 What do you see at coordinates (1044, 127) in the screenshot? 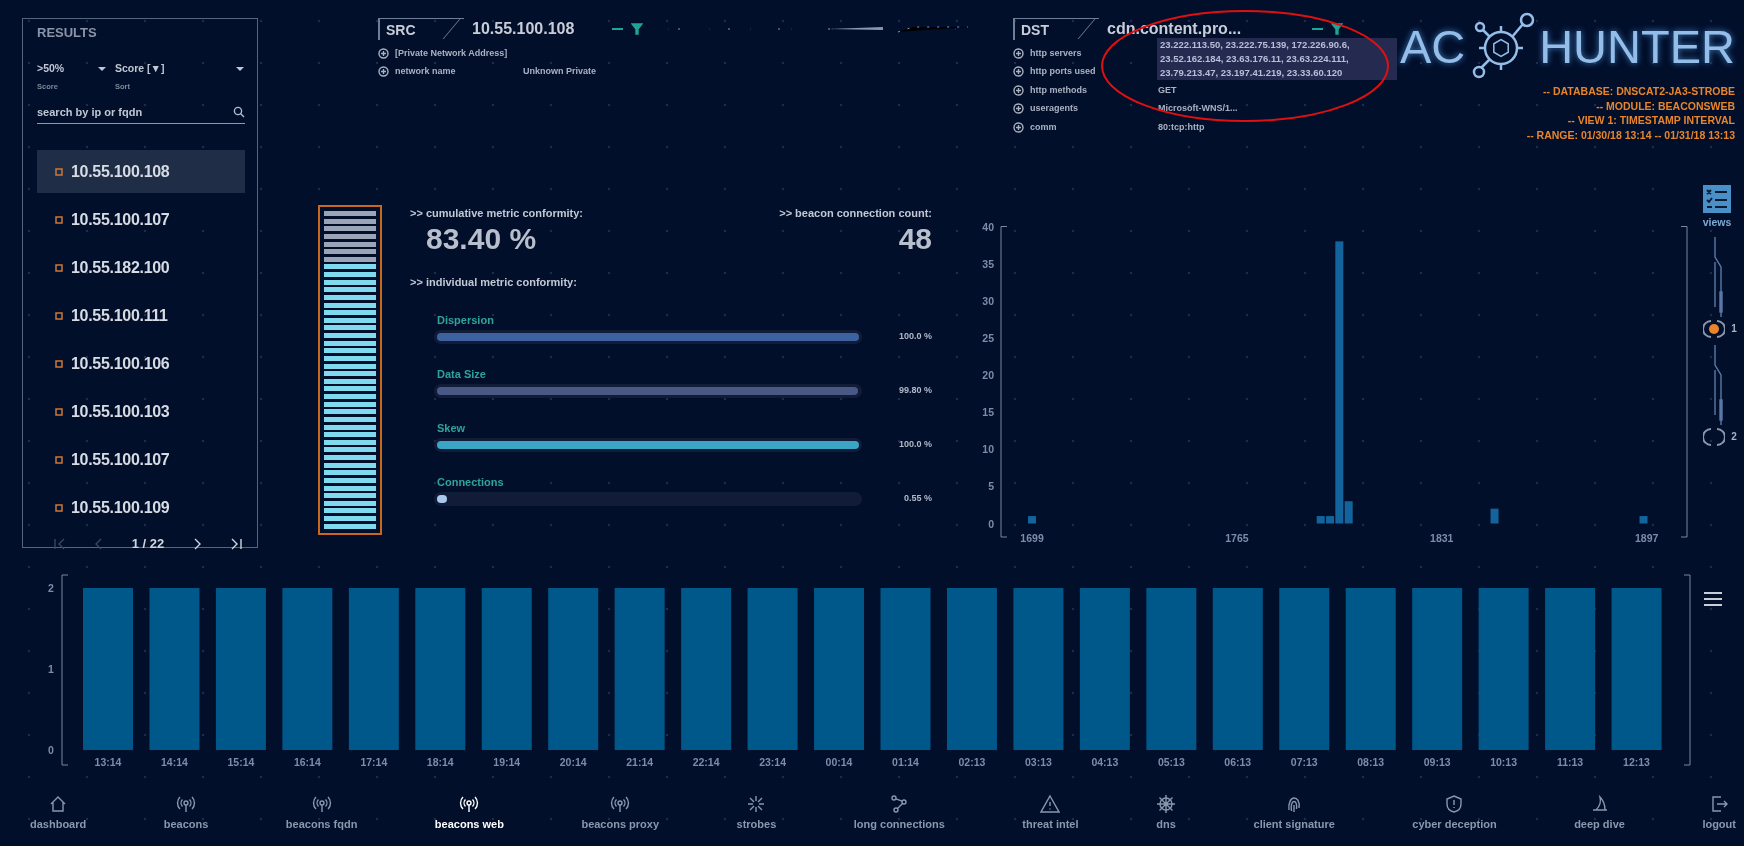
I see `detail-label: comm` at bounding box center [1044, 127].